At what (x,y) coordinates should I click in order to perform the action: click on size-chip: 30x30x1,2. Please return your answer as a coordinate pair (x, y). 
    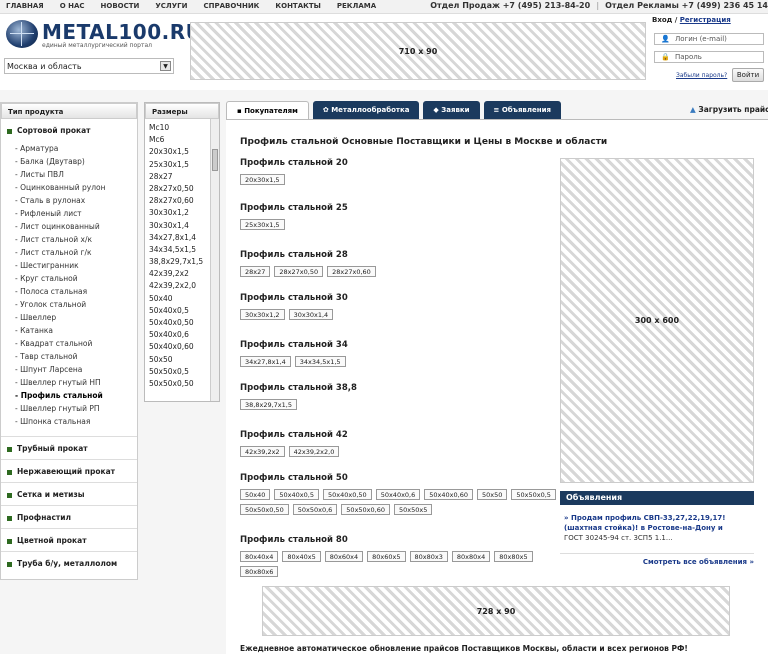
    Looking at the image, I should click on (262, 314).